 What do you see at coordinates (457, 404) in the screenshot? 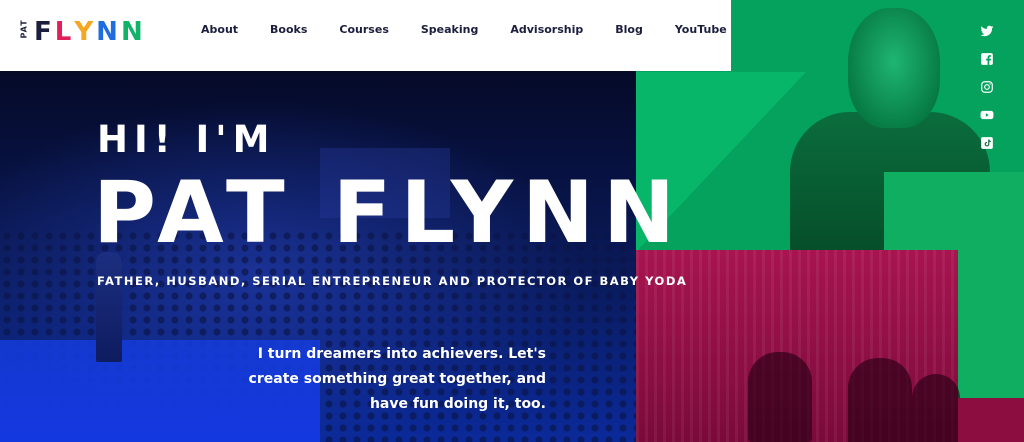
I see `pitch-line: have fun doing it, too.` at bounding box center [457, 404].